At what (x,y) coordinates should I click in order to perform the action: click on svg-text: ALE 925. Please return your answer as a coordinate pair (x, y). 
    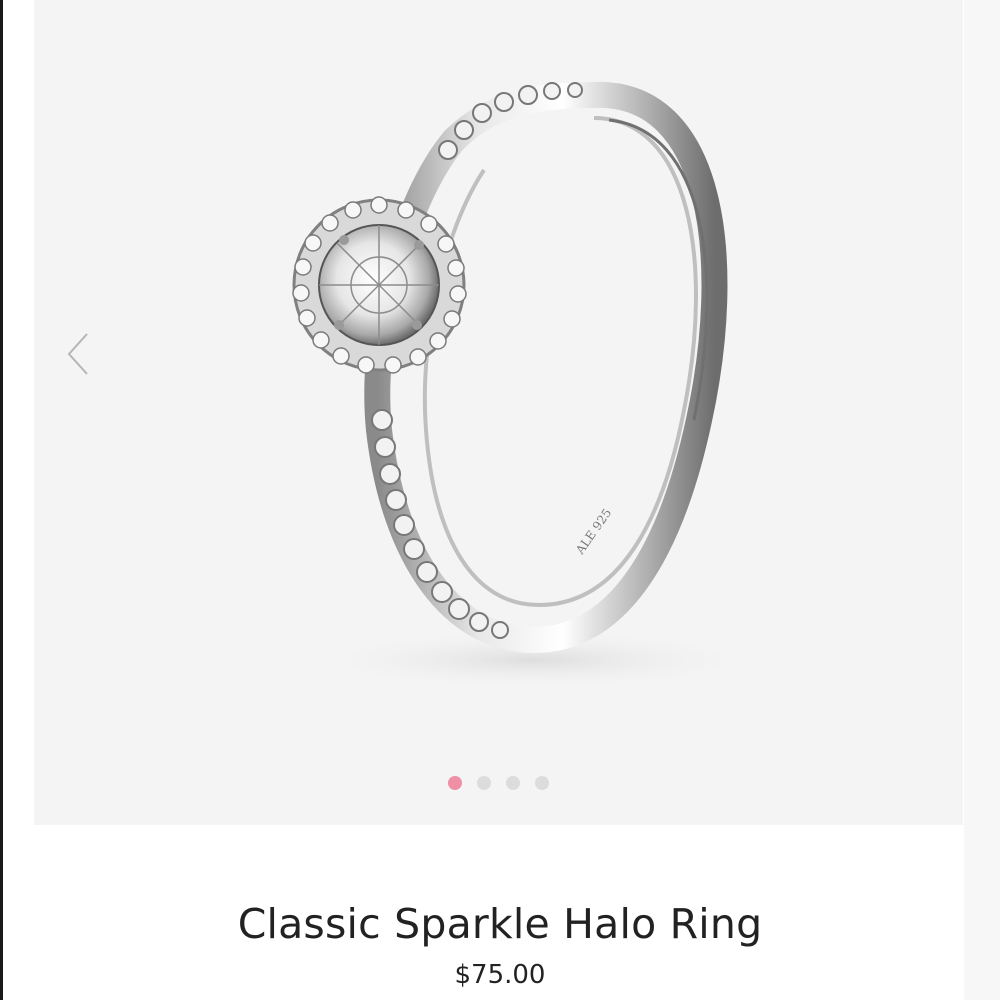
    Looking at the image, I should click on (593, 532).